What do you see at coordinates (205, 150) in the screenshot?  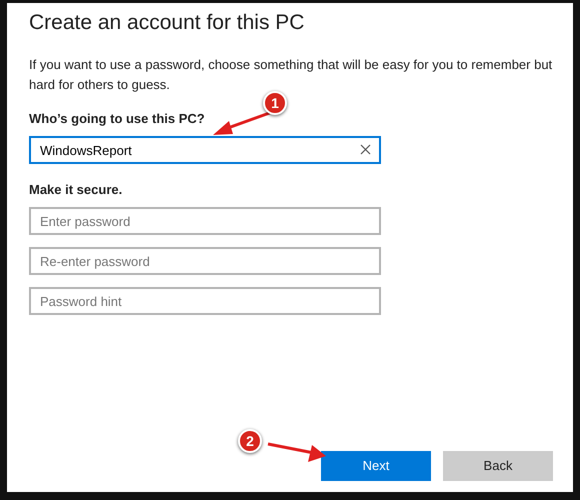 I see `text-field: WindowsReport` at bounding box center [205, 150].